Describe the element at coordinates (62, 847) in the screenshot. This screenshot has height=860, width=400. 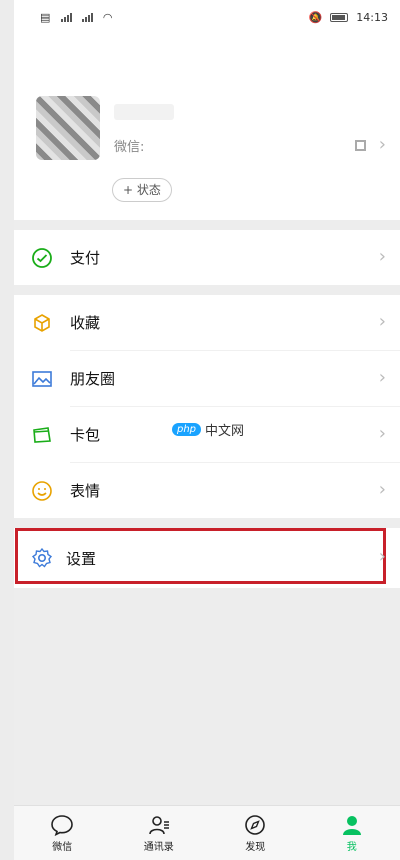
I see `tab-label: 微信` at that location.